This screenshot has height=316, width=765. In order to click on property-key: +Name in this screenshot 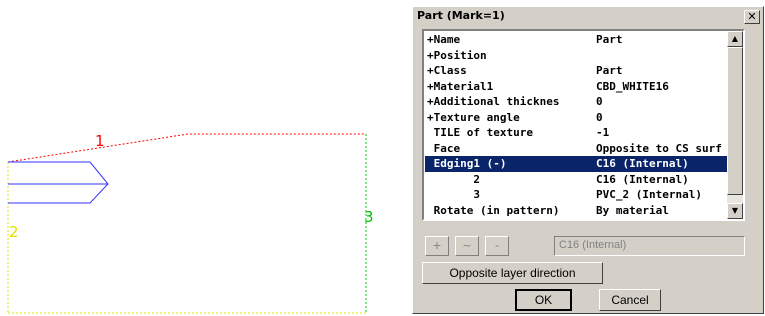, I will do `click(444, 39)`.